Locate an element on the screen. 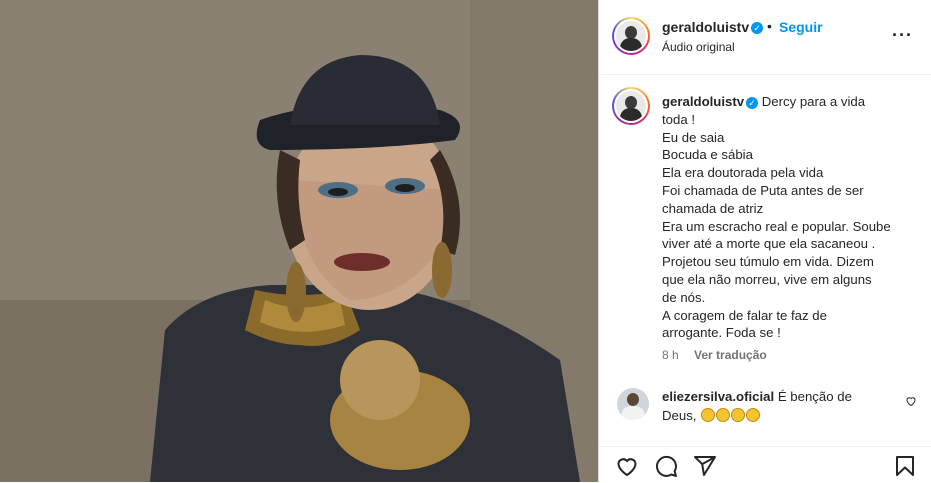 This screenshot has height=483, width=931. caption-line: de nós. is located at coordinates (684, 297).